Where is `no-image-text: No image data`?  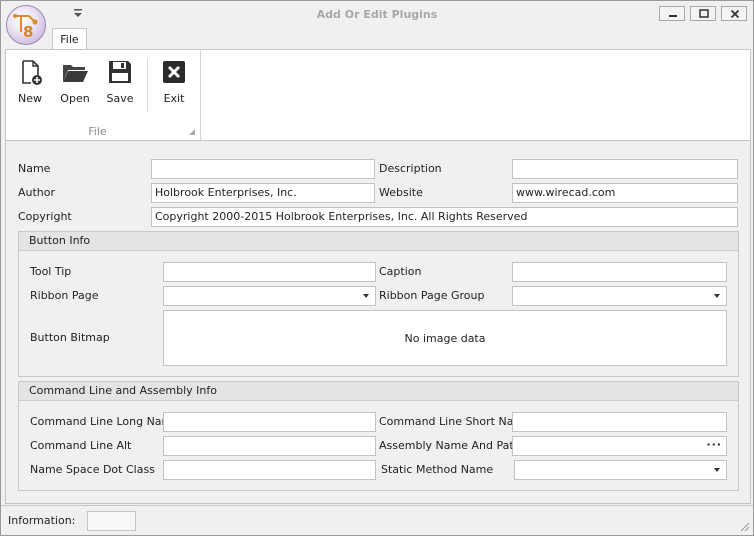 no-image-text: No image data is located at coordinates (445, 338).